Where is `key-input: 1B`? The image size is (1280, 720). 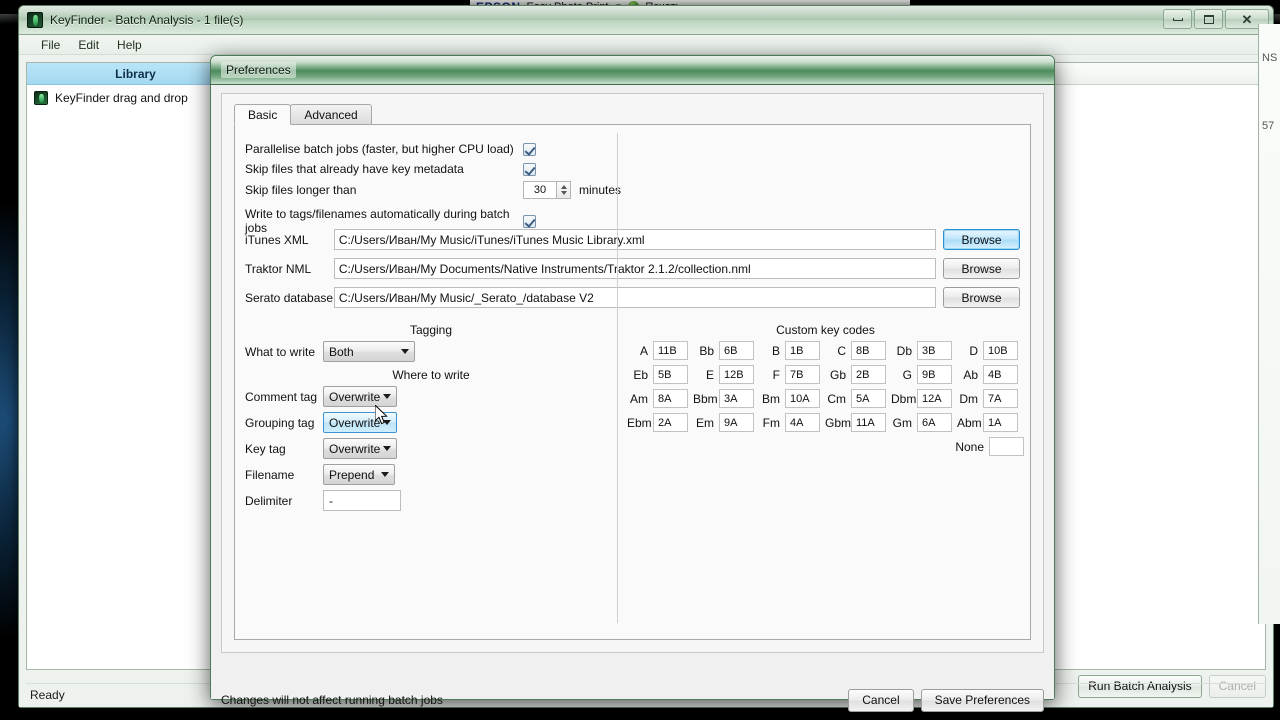
key-input: 1B is located at coordinates (802, 350).